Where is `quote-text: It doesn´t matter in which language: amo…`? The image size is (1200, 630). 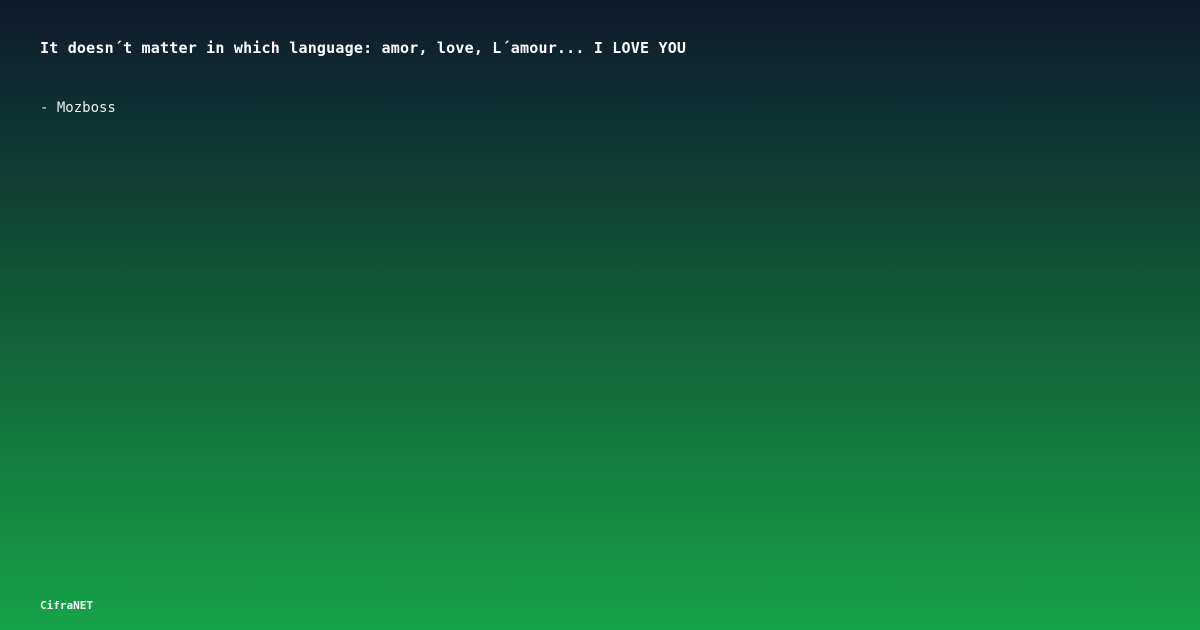 quote-text: It doesn´t matter in which language: amo… is located at coordinates (363, 48).